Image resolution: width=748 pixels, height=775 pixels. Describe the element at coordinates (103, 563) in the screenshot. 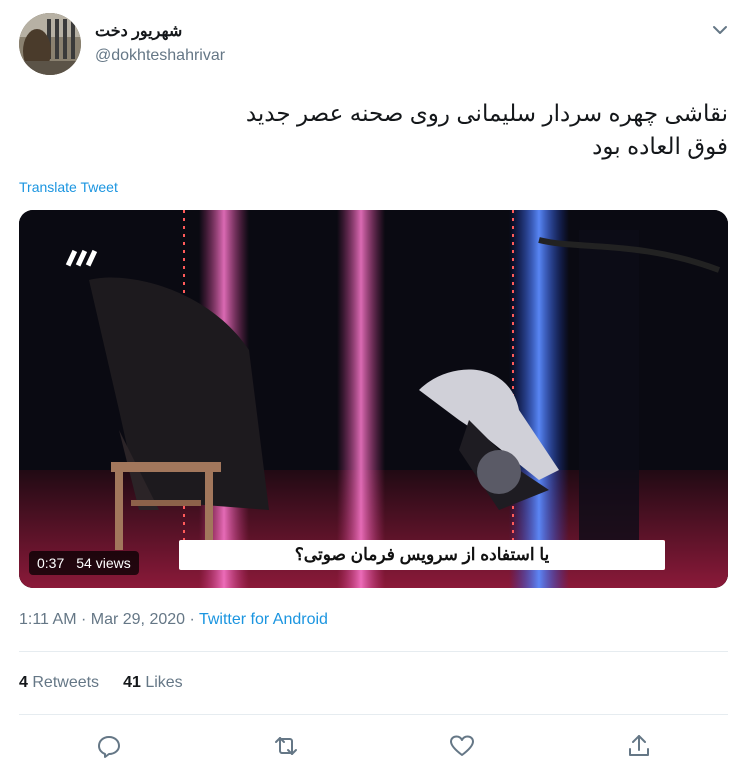

I see `video-views: 54 views` at that location.